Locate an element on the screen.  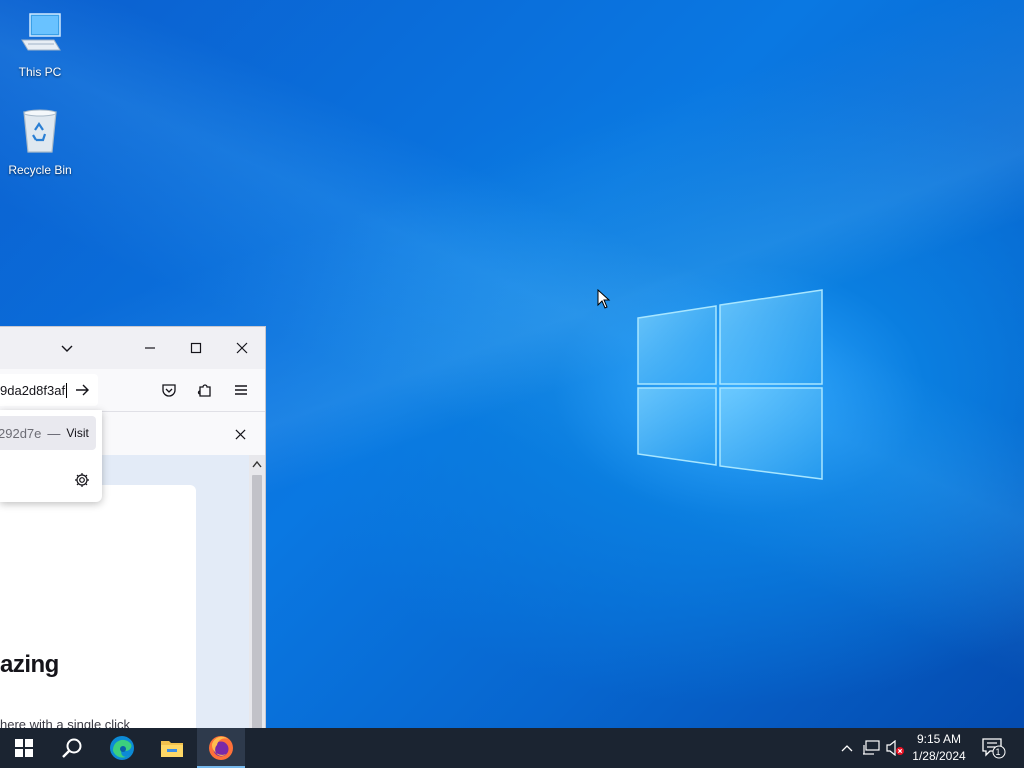
url-suggestions-dropdown: 292d7e — Visit is located at coordinates (51, 456).